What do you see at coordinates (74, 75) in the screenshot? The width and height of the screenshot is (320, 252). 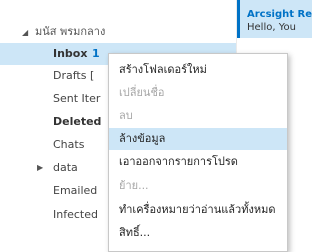 I see `folder-label: Drafts [` at bounding box center [74, 75].